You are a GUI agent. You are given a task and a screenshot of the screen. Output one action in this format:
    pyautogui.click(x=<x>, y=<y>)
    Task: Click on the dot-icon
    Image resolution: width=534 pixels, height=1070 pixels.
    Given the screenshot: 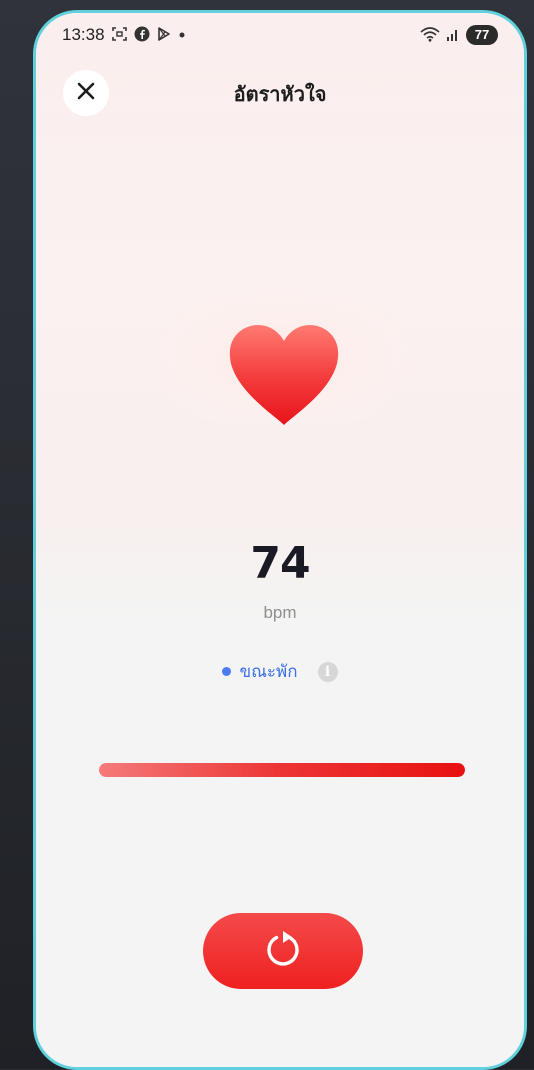 What is the action you would take?
    pyautogui.click(x=182, y=35)
    